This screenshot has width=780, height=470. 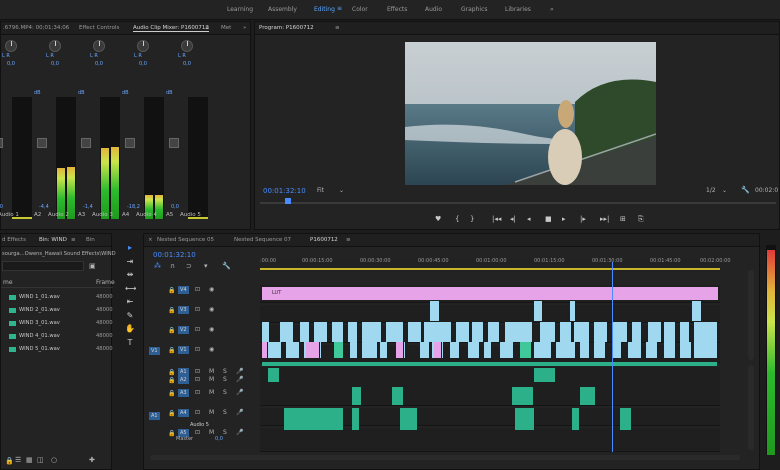 I want to click on zoom-slider-icon: ○, so click(x=54, y=460).